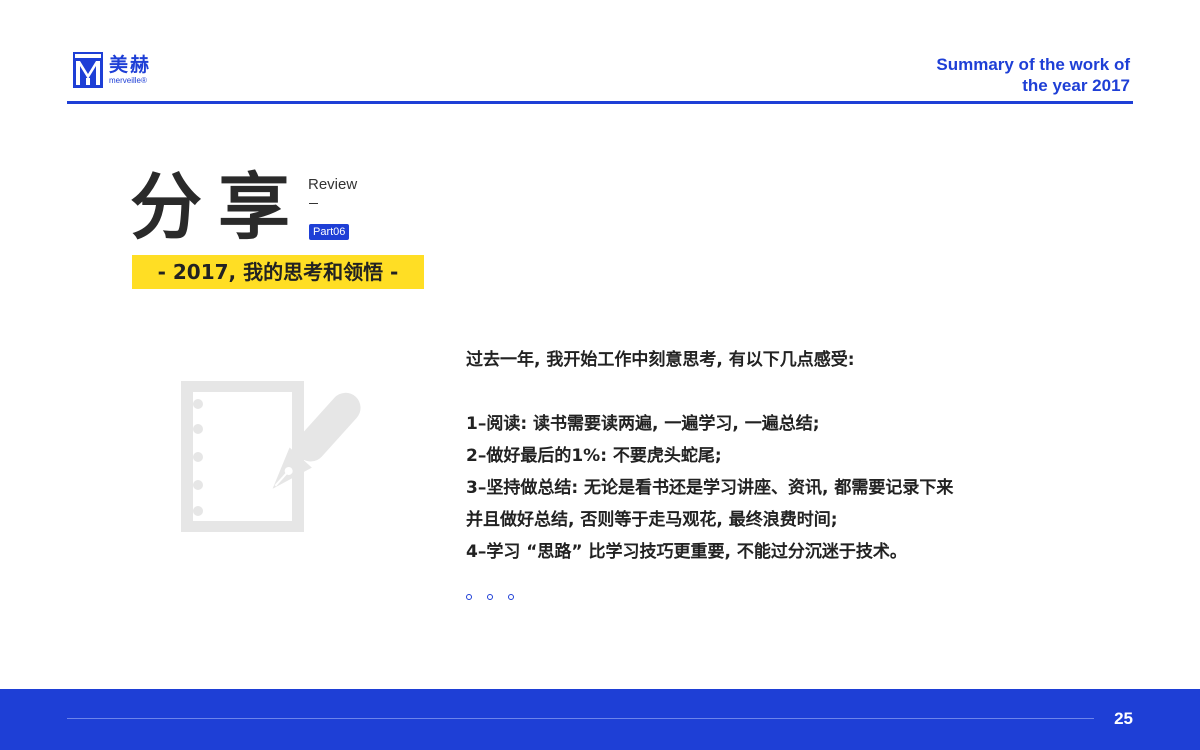 The width and height of the screenshot is (1200, 750). I want to click on footer-divider, so click(580, 718).